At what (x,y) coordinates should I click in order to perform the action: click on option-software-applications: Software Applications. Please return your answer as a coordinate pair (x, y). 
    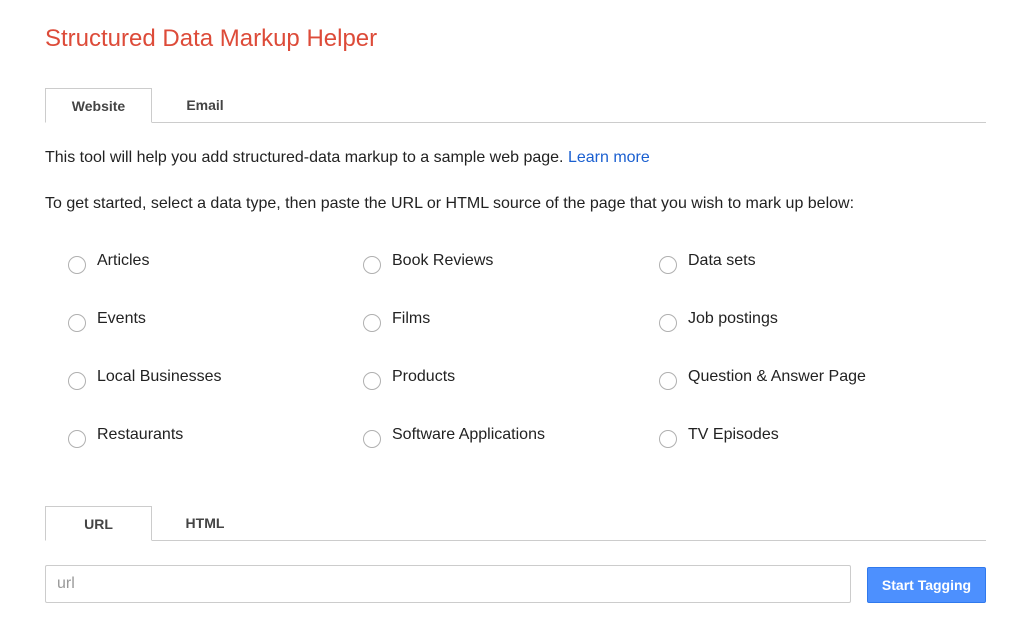
    Looking at the image, I should click on (454, 437).